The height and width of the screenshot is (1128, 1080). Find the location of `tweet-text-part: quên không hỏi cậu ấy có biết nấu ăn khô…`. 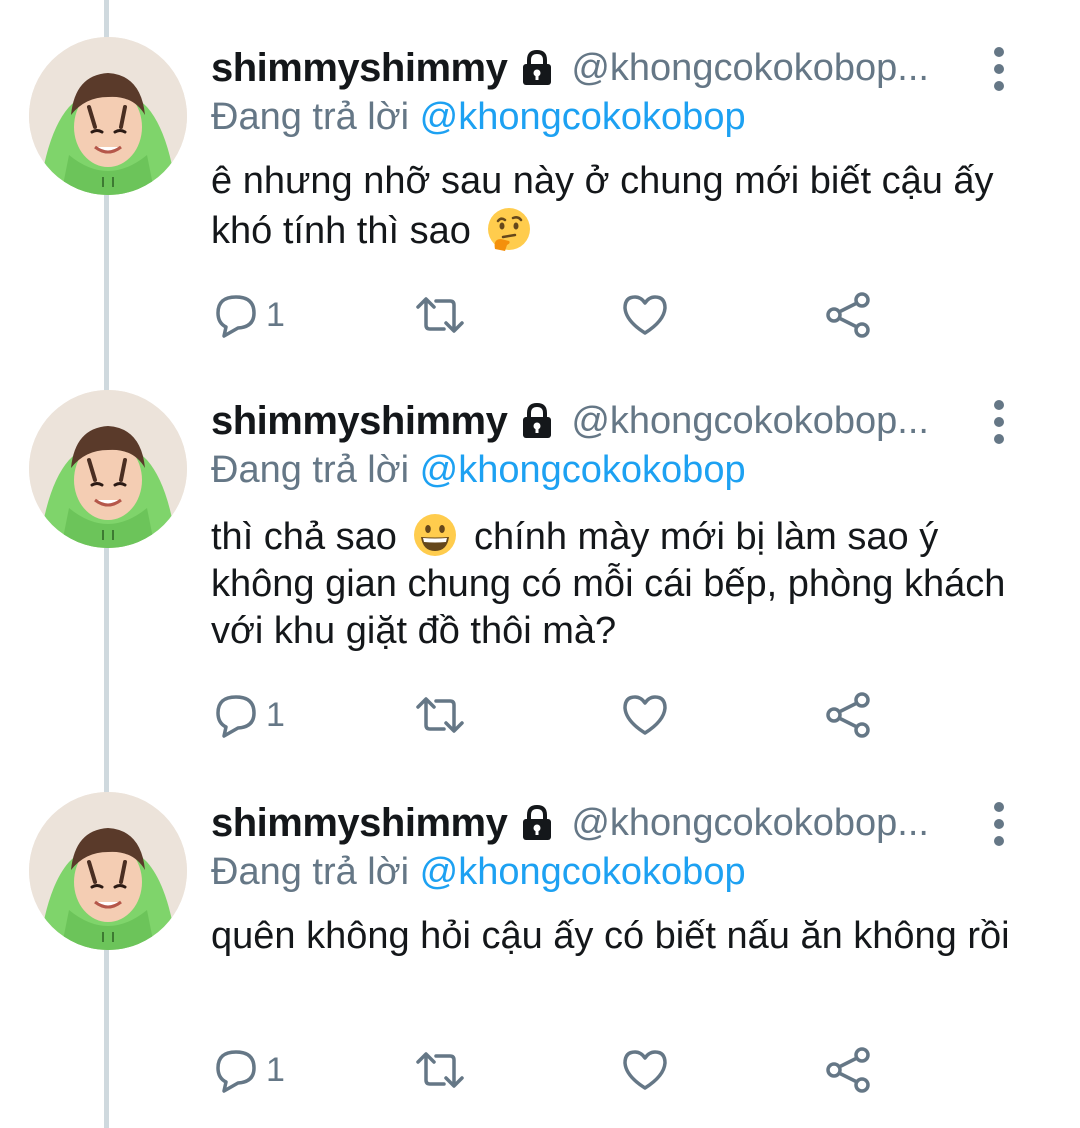

tweet-text-part: quên không hỏi cậu ấy có biết nấu ăn khô… is located at coordinates (610, 936).